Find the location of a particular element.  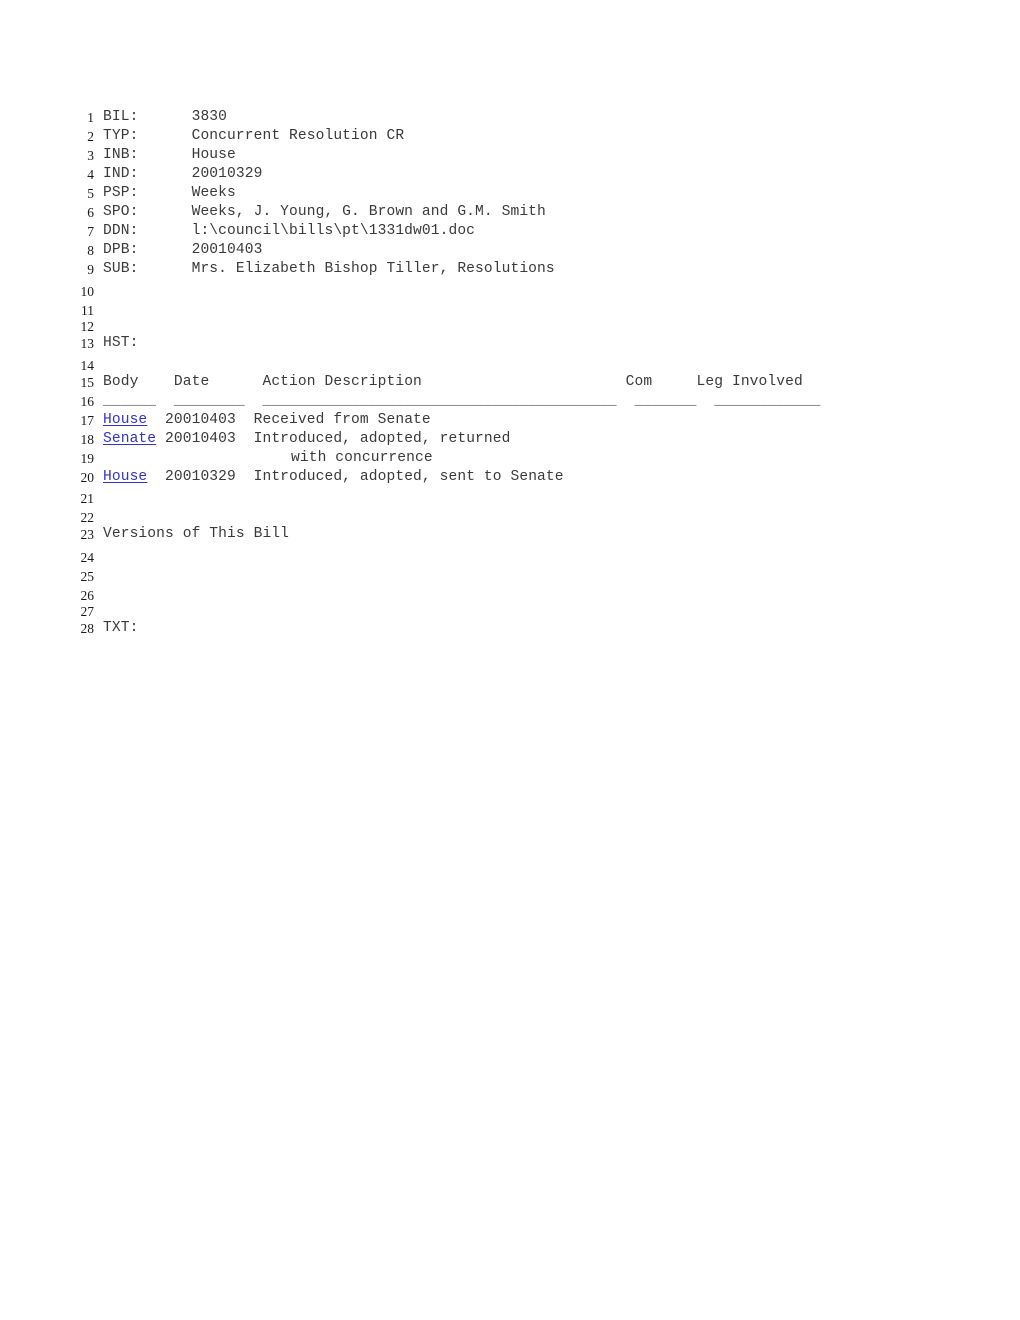

field-value: 20010403 is located at coordinates (227, 250).